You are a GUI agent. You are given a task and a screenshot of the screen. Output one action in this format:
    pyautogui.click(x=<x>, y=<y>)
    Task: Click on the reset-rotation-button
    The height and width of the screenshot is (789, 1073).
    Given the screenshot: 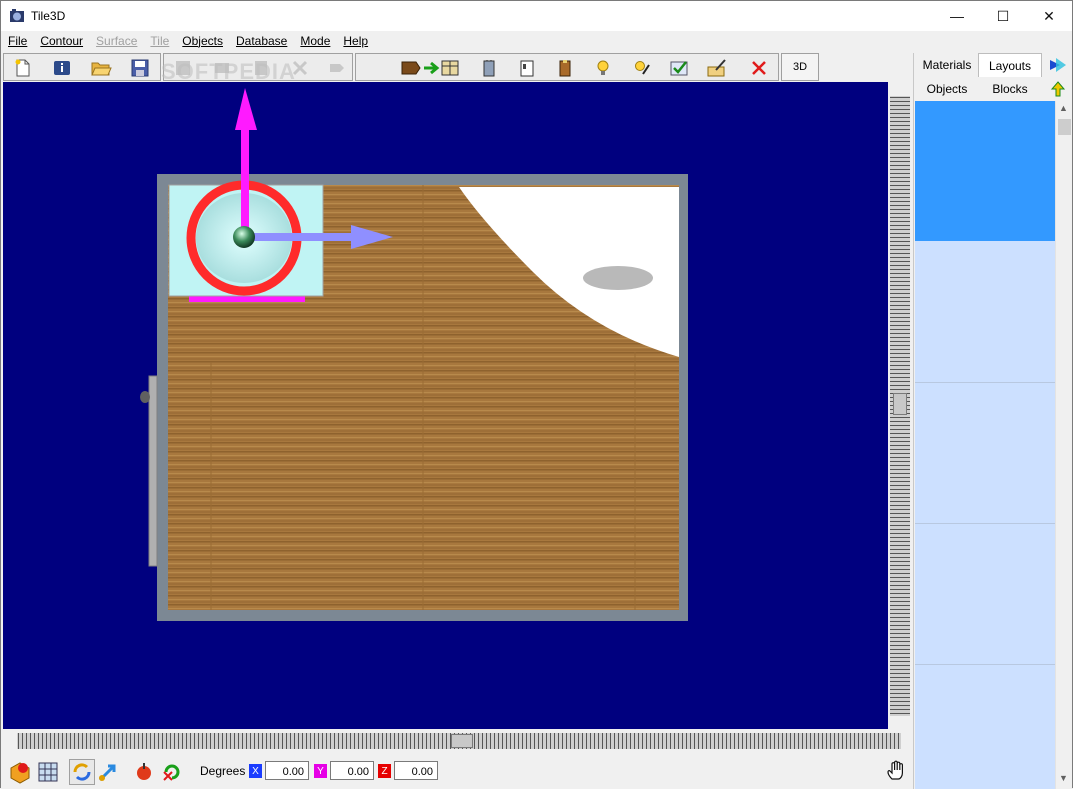 What is the action you would take?
    pyautogui.click(x=172, y=772)
    